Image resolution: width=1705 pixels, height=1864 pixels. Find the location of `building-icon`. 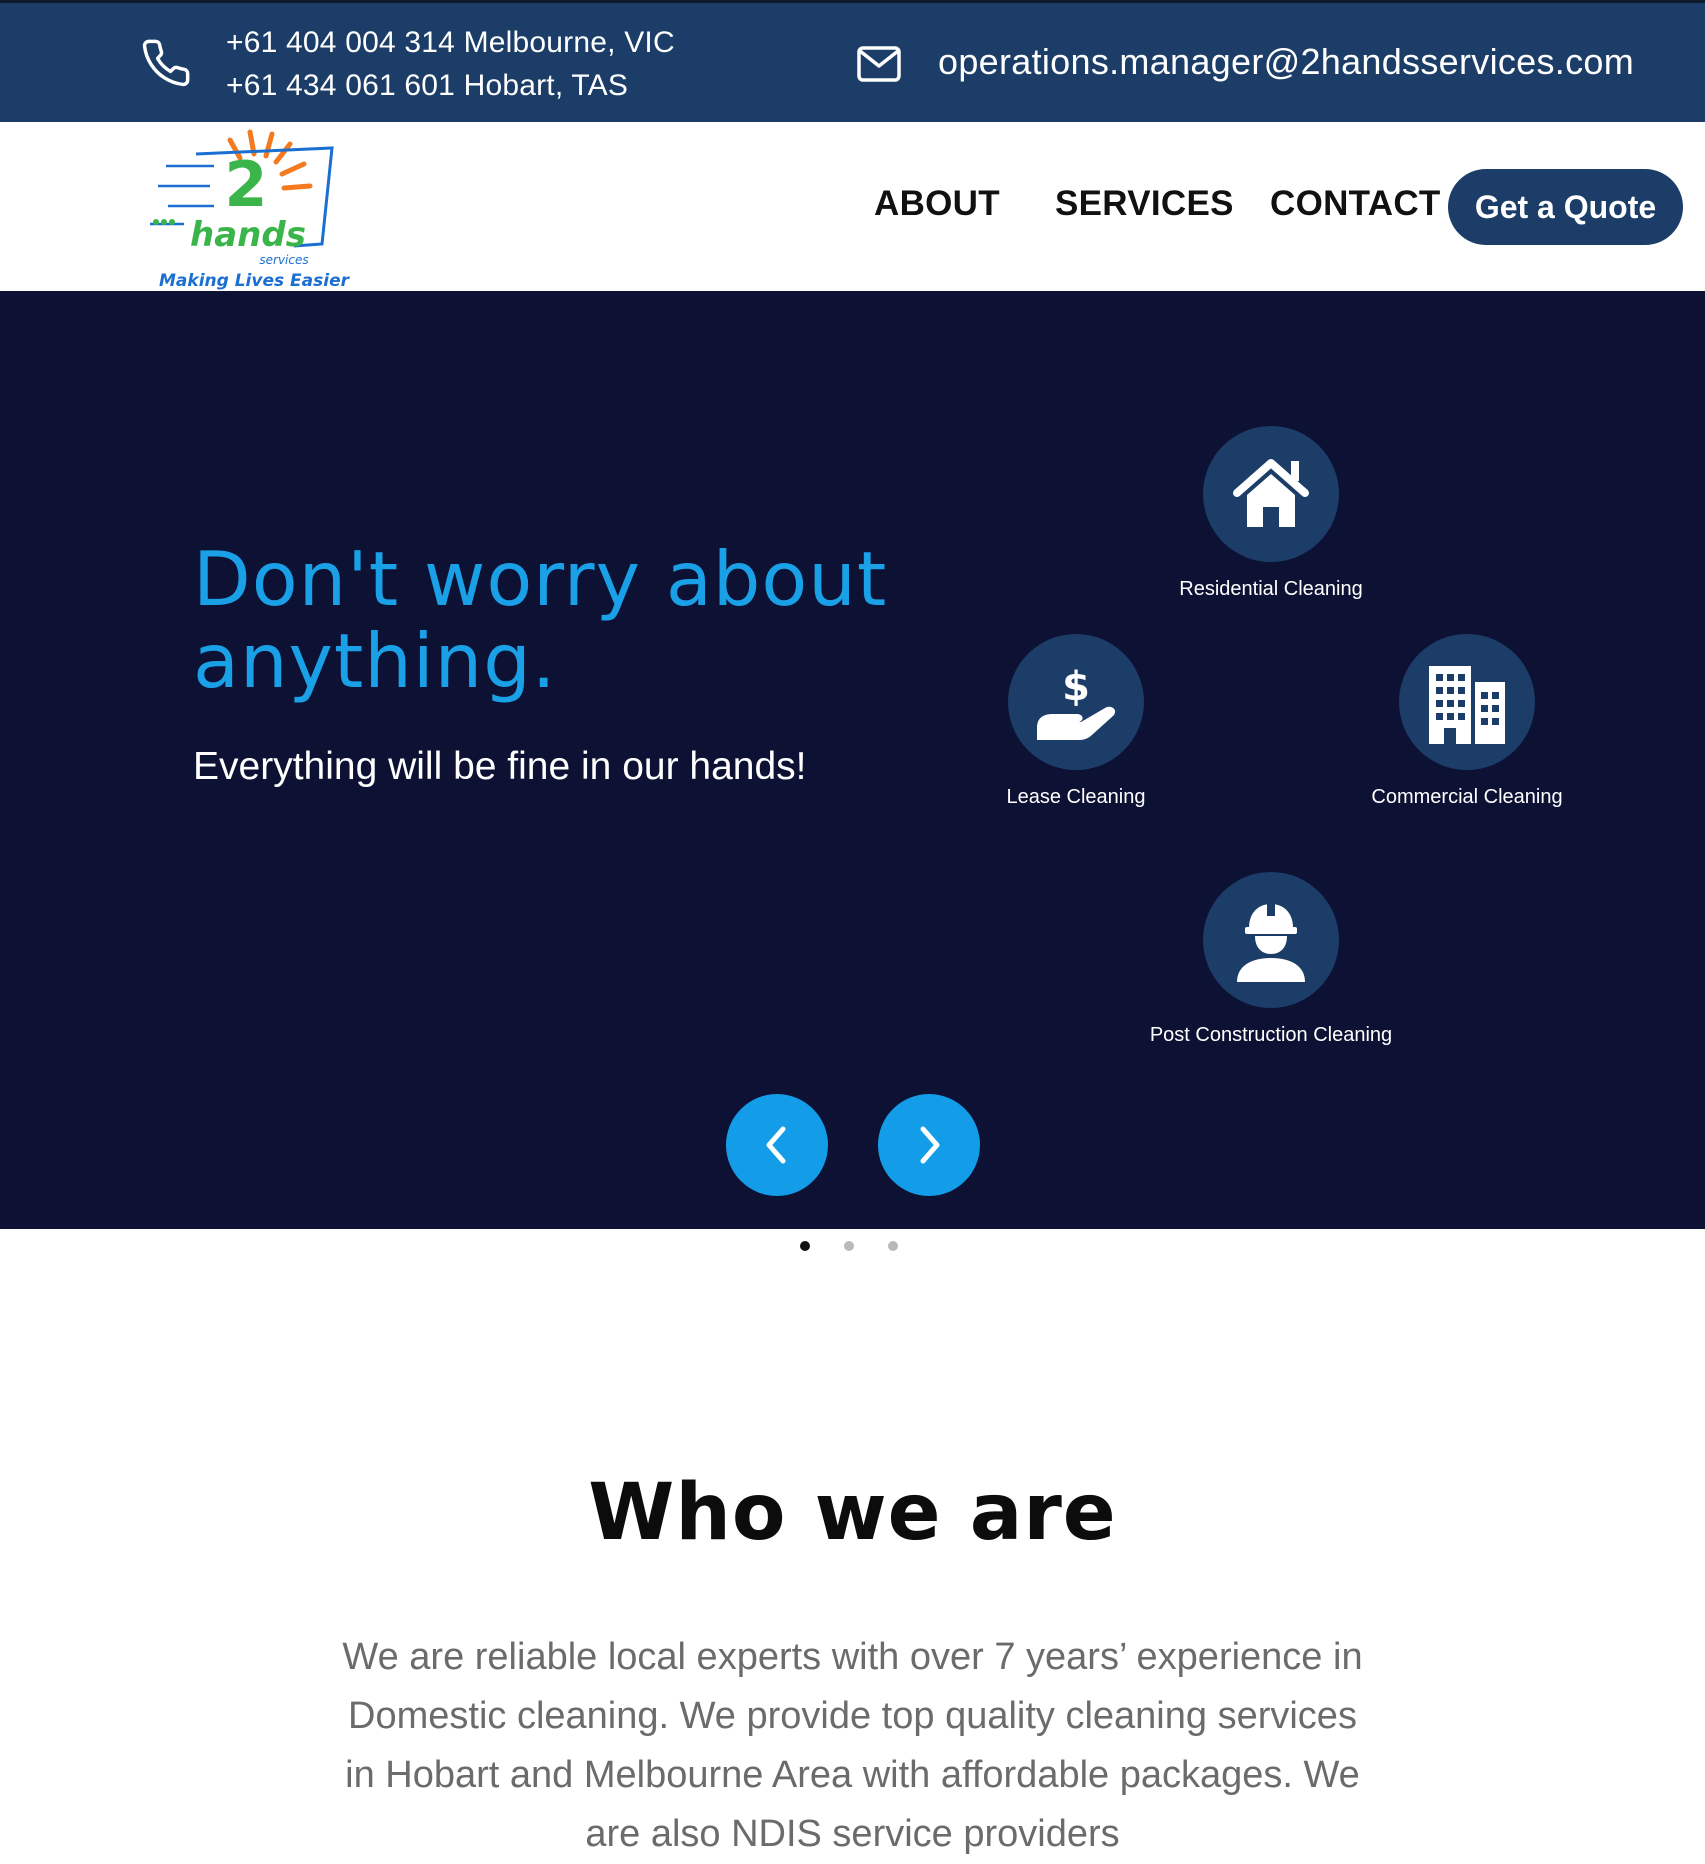

building-icon is located at coordinates (1467, 705).